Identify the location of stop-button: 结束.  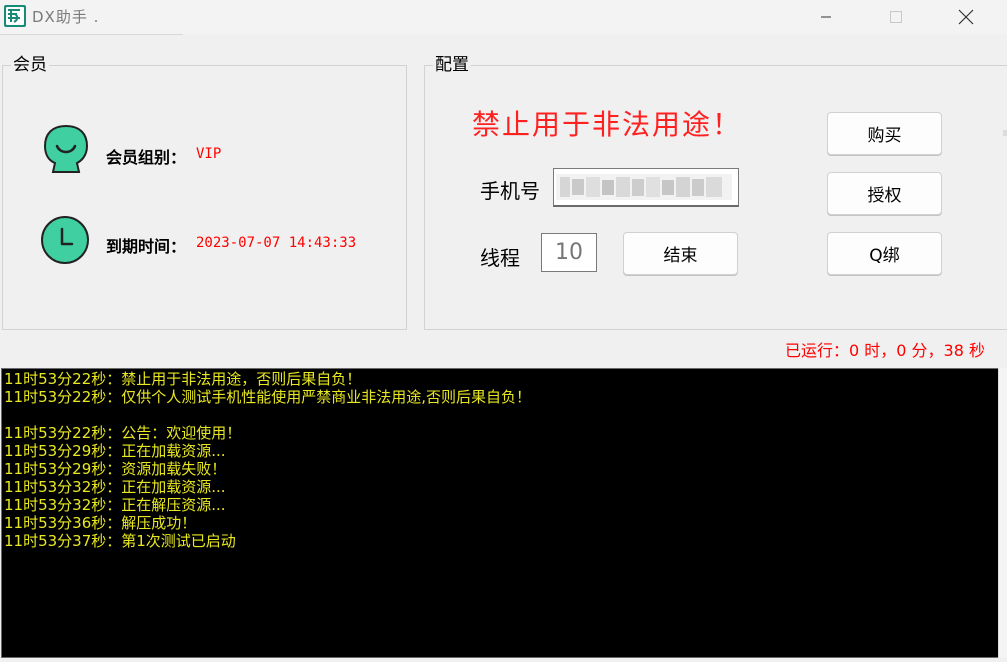
(680, 253).